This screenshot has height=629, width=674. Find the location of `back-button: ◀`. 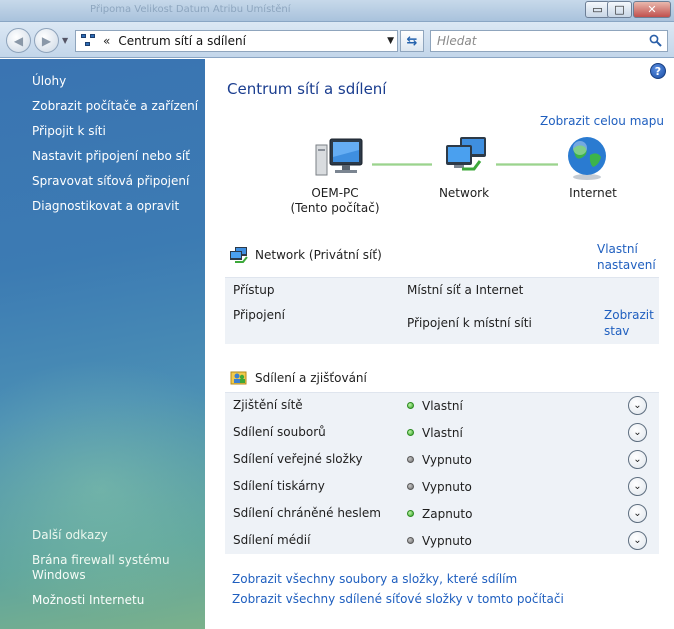

back-button: ◀ is located at coordinates (18, 40).